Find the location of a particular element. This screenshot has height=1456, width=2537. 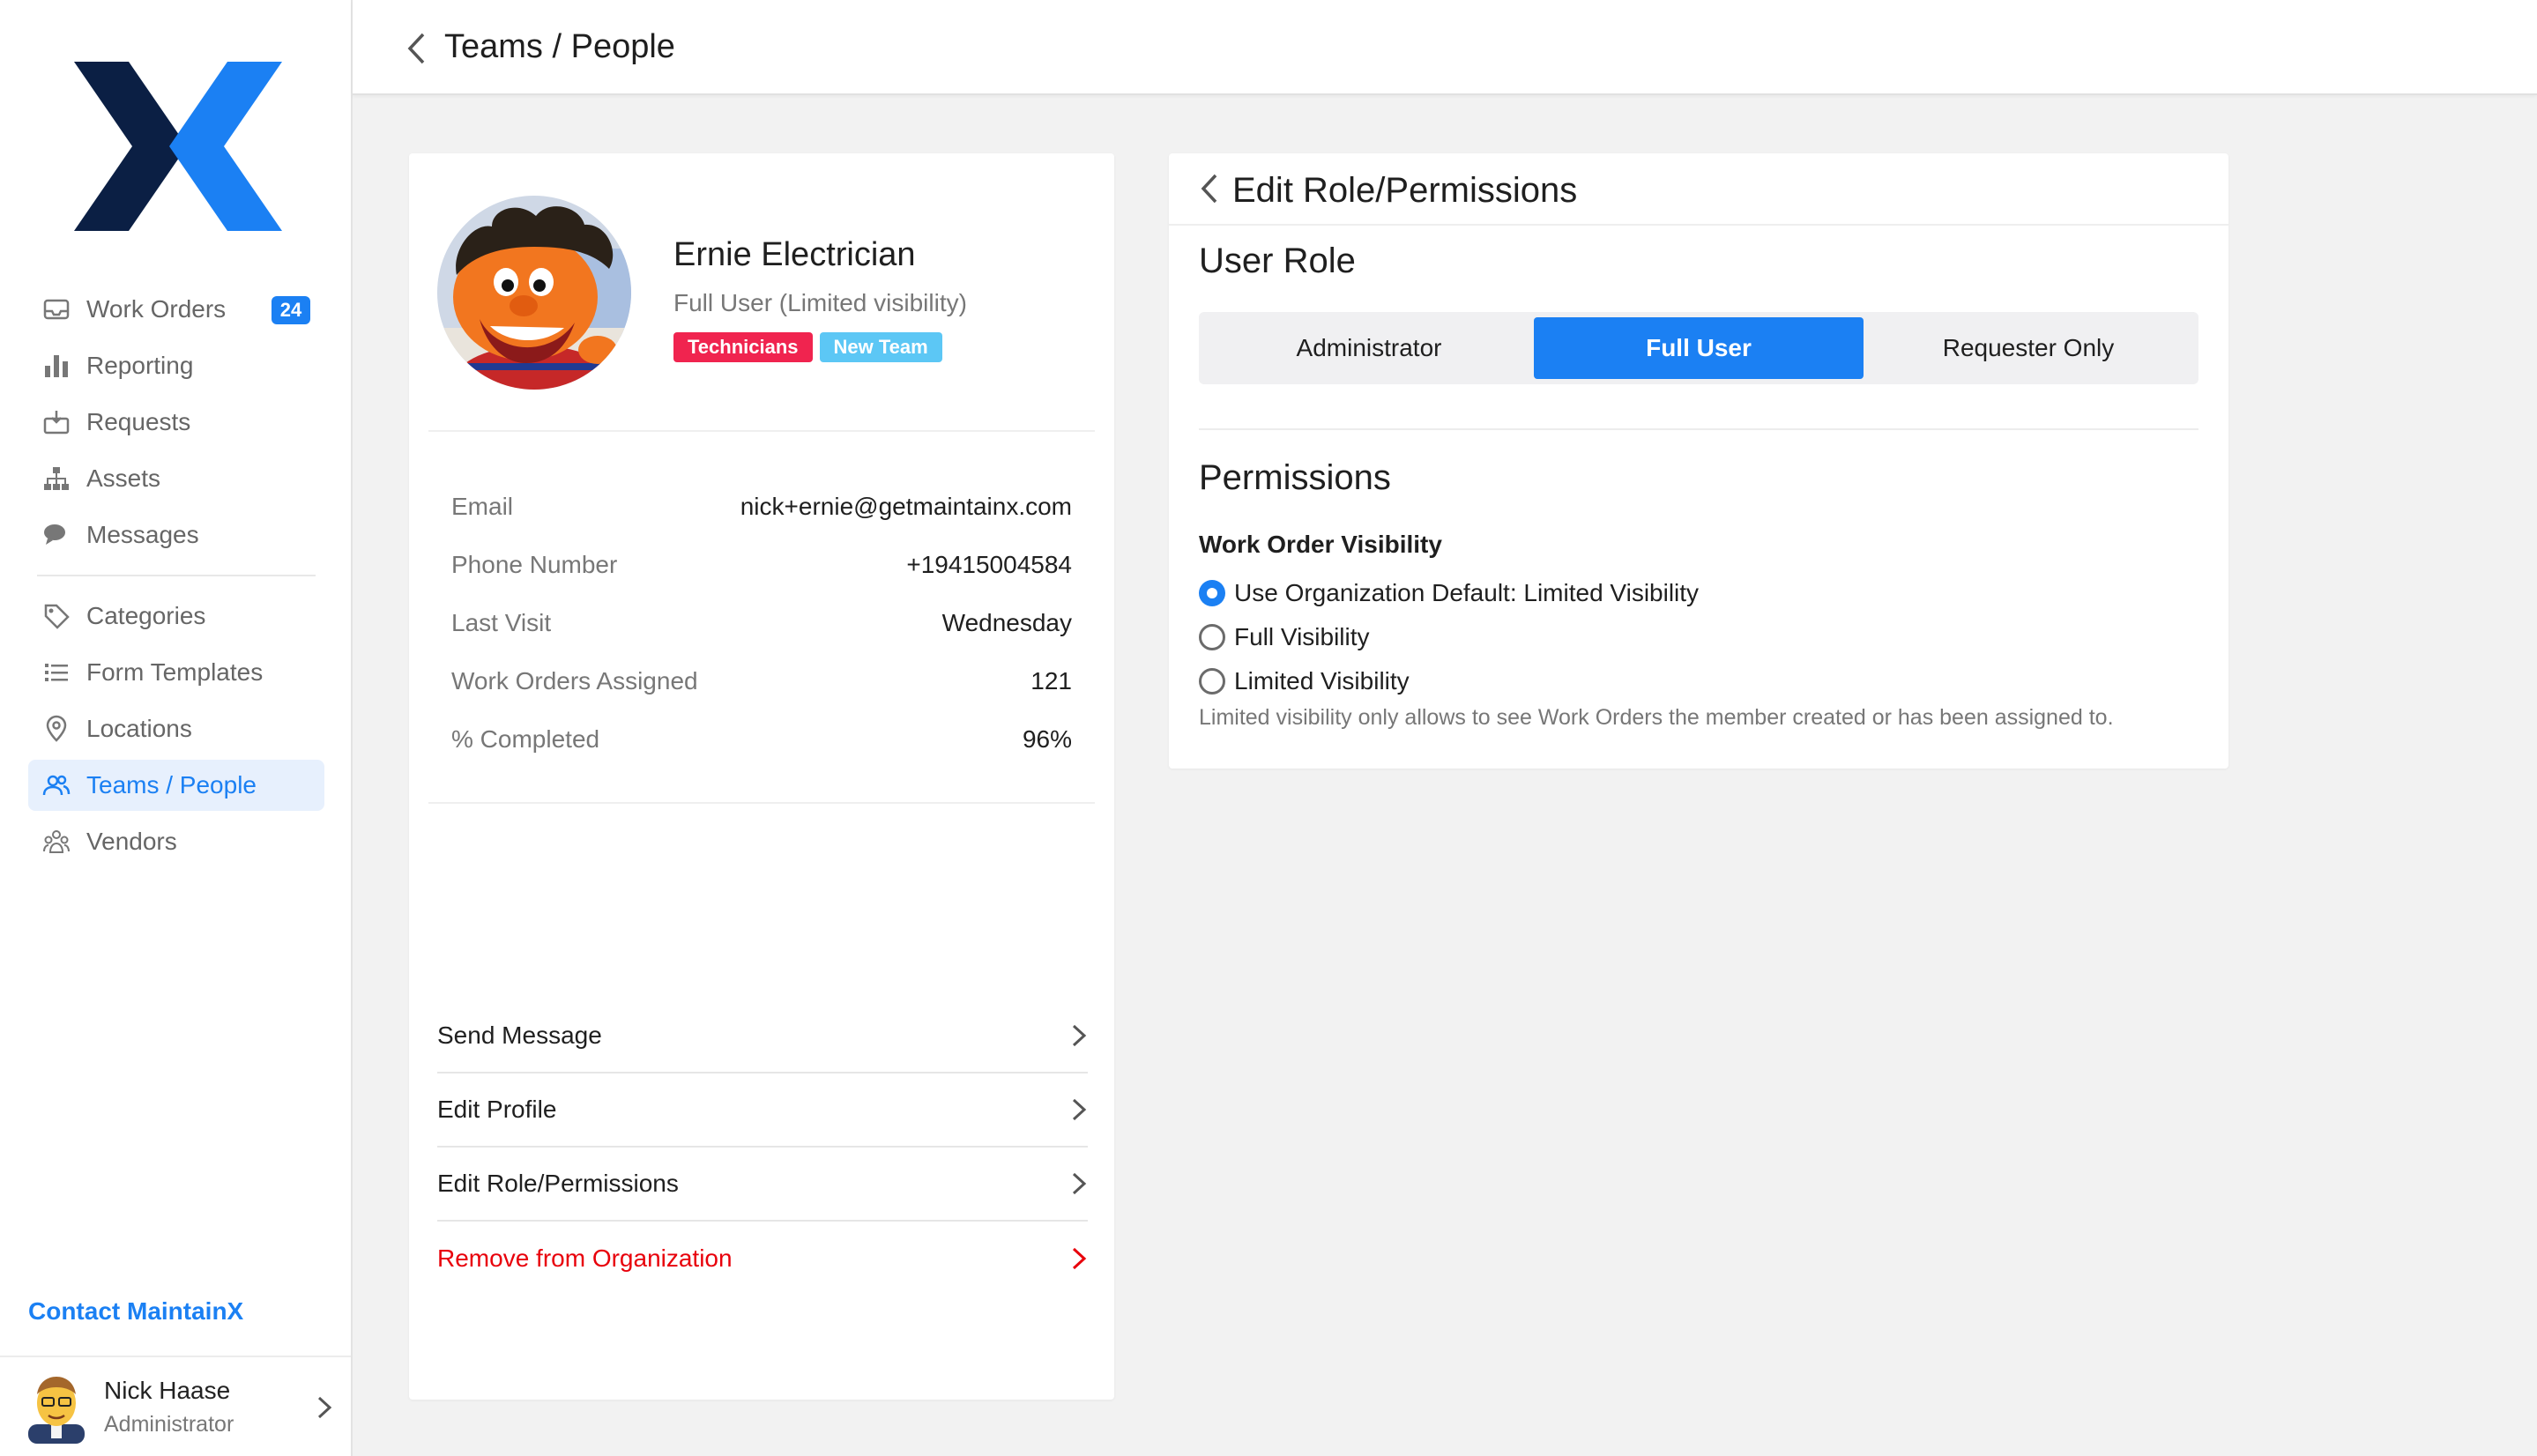

info-row-phone: Phone Number +19415004584 is located at coordinates (761, 565).